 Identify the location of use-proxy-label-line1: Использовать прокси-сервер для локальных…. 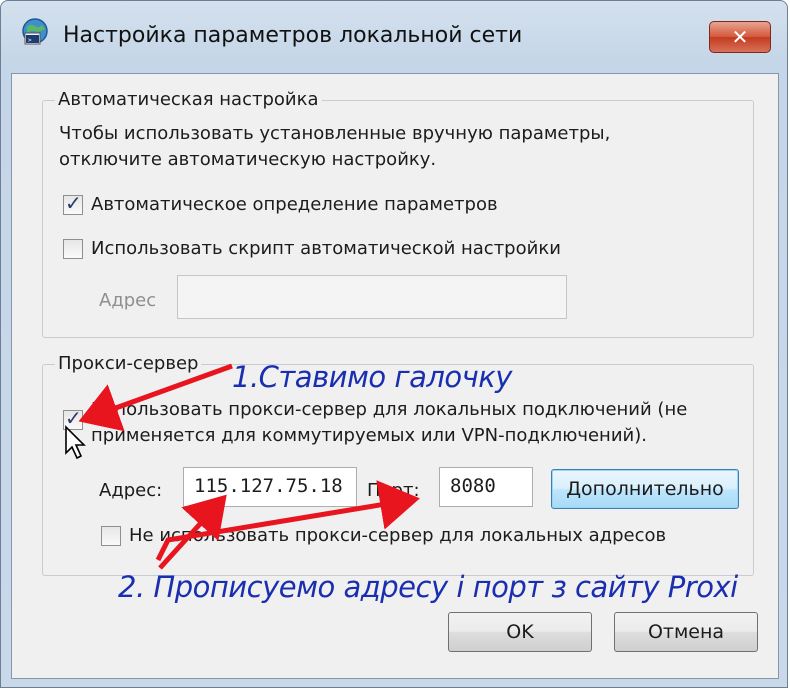
(389, 409).